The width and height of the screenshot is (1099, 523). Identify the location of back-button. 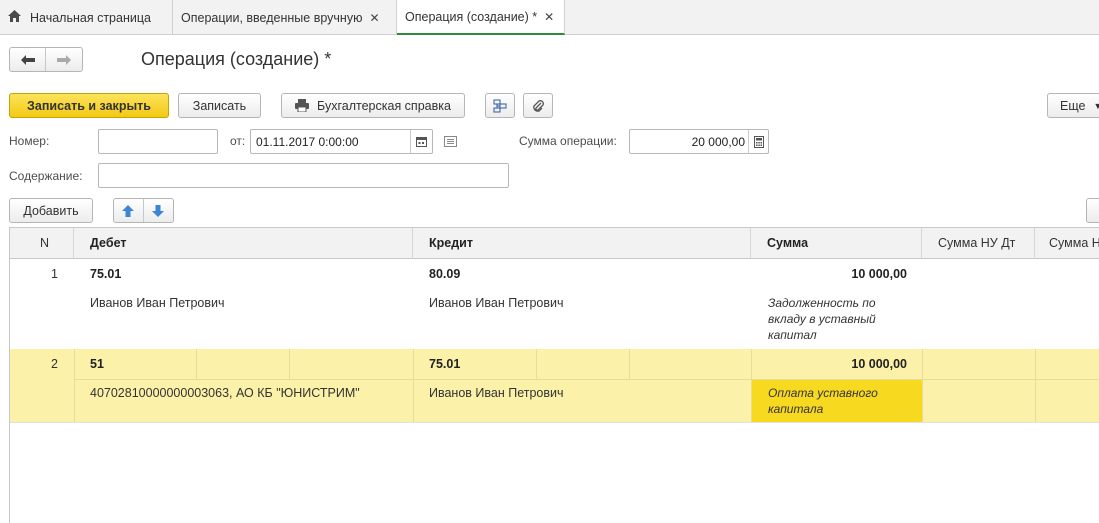
(28, 59).